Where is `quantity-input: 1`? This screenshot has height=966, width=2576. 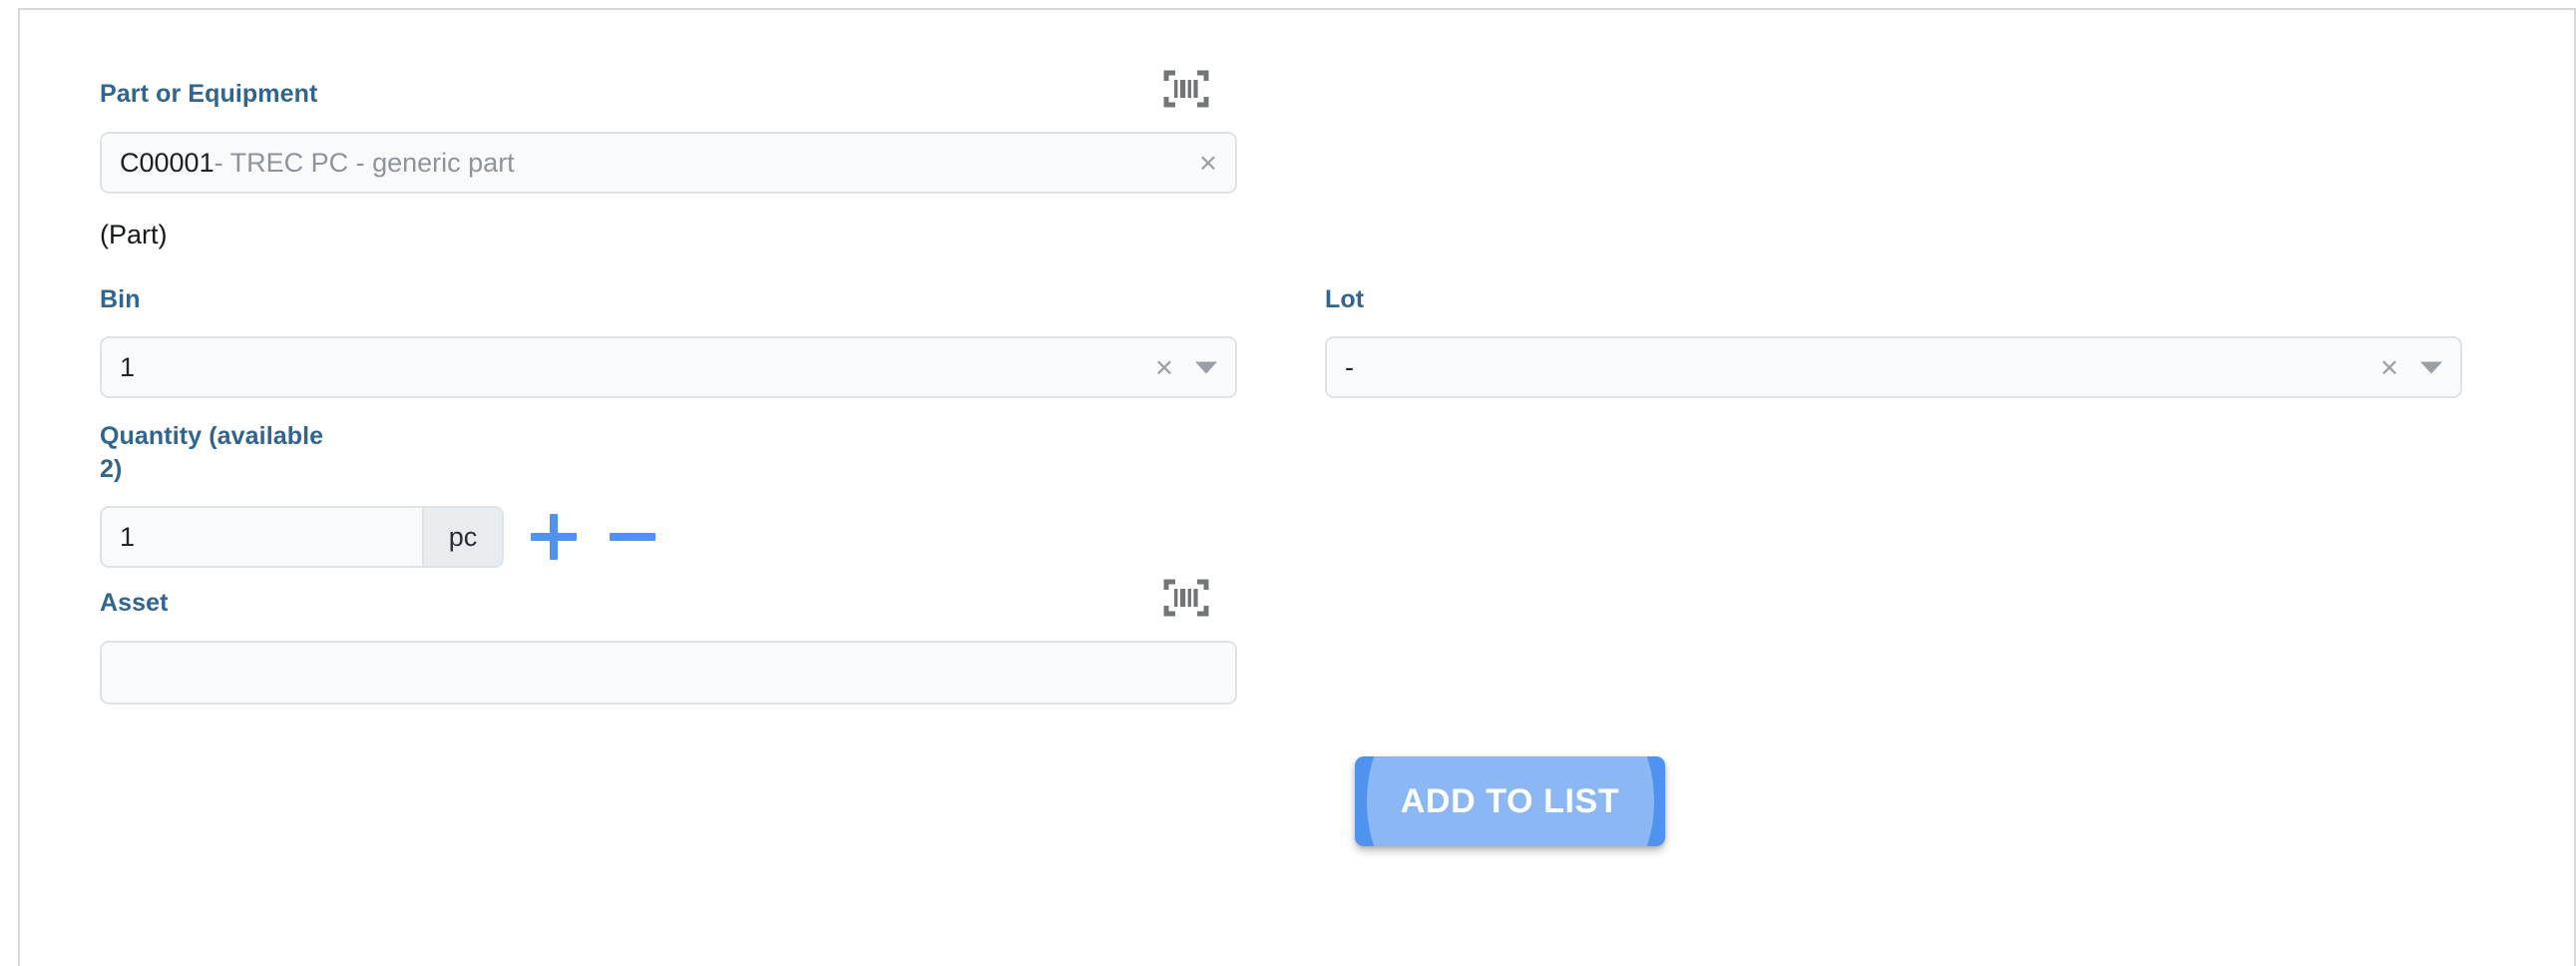
quantity-input: 1 is located at coordinates (262, 537).